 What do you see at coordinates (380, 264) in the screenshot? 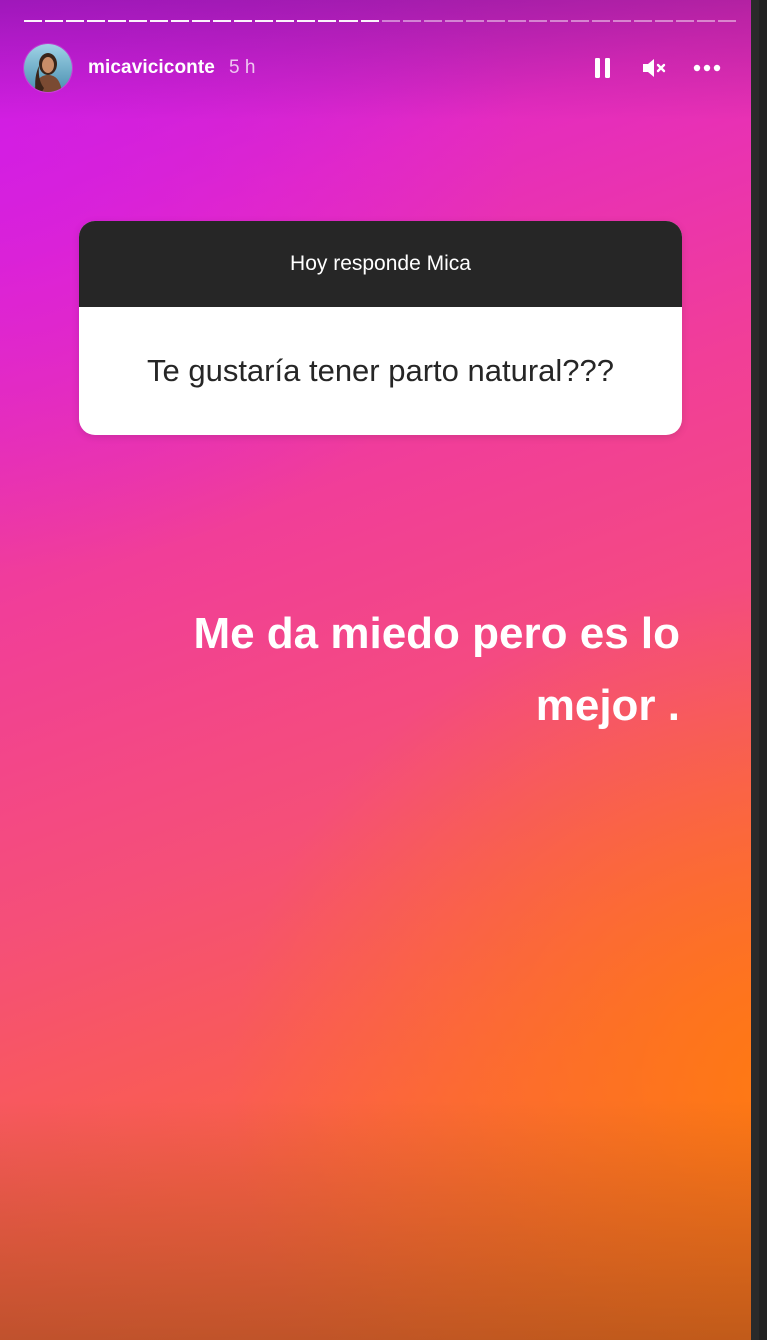
I see `question-sticker-title: Hoy responde Mica` at bounding box center [380, 264].